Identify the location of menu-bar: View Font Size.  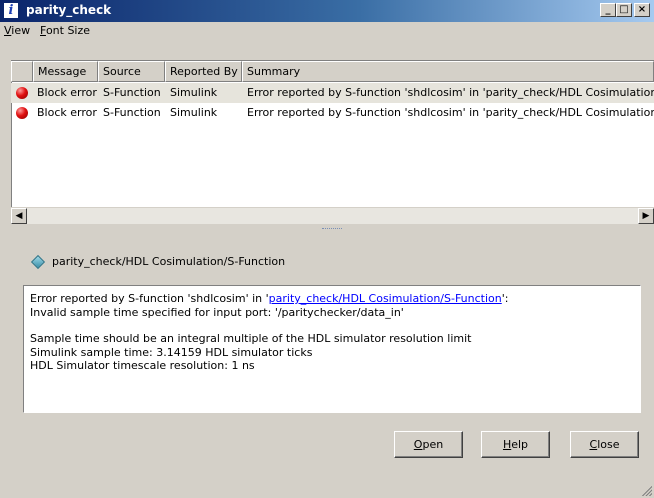
(327, 31).